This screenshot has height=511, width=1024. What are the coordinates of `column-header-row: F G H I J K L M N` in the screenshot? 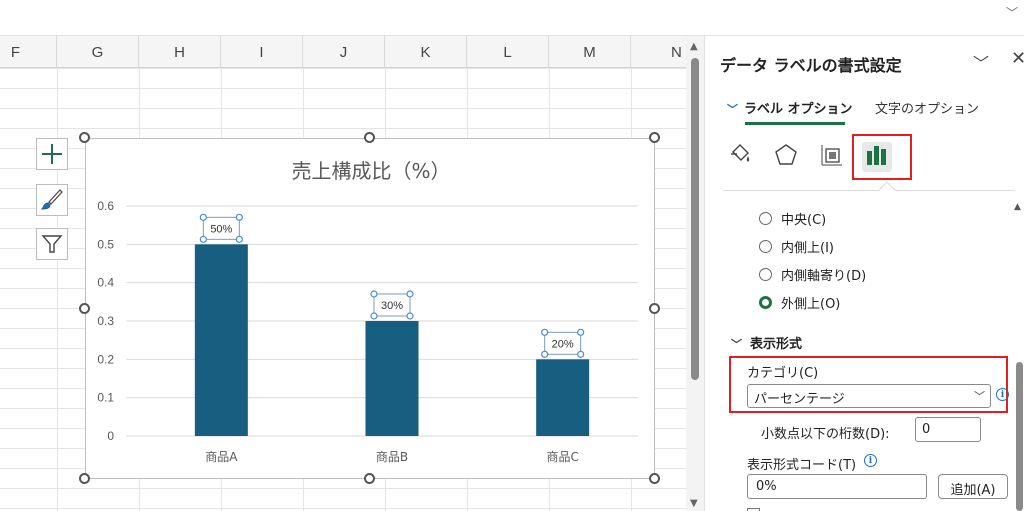 It's located at (343, 52).